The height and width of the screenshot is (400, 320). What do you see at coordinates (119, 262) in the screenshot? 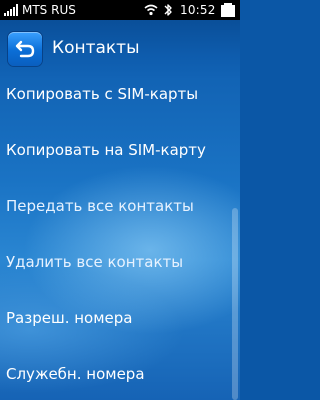
I see `menu-item-delete-all-contacts: Удалить все контакты` at bounding box center [119, 262].